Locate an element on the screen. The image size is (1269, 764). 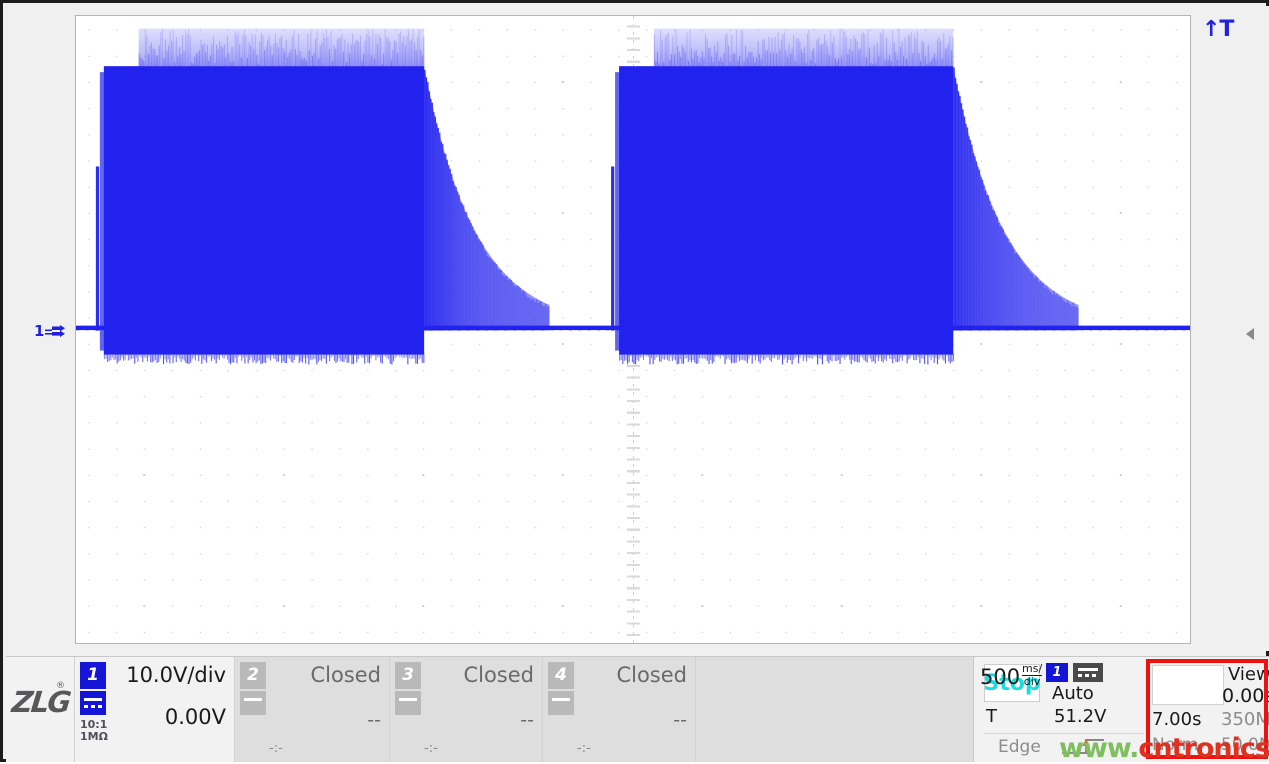
channel-1-offset: 0.00V is located at coordinates (195, 717).